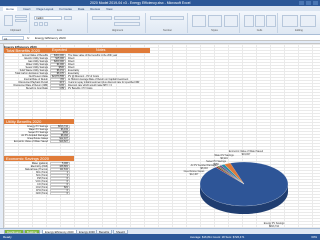  What do you see at coordinates (60, 193) in the screenshot?
I see `row-value: 0` at bounding box center [60, 193].